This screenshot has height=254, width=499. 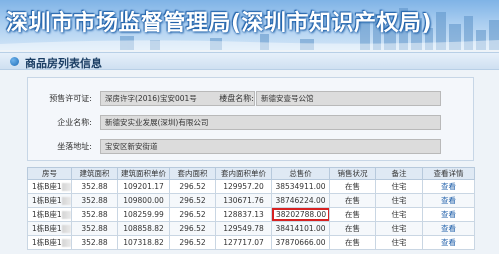 I want to click on col-header-gfa: 建筑面积, so click(x=94, y=173).